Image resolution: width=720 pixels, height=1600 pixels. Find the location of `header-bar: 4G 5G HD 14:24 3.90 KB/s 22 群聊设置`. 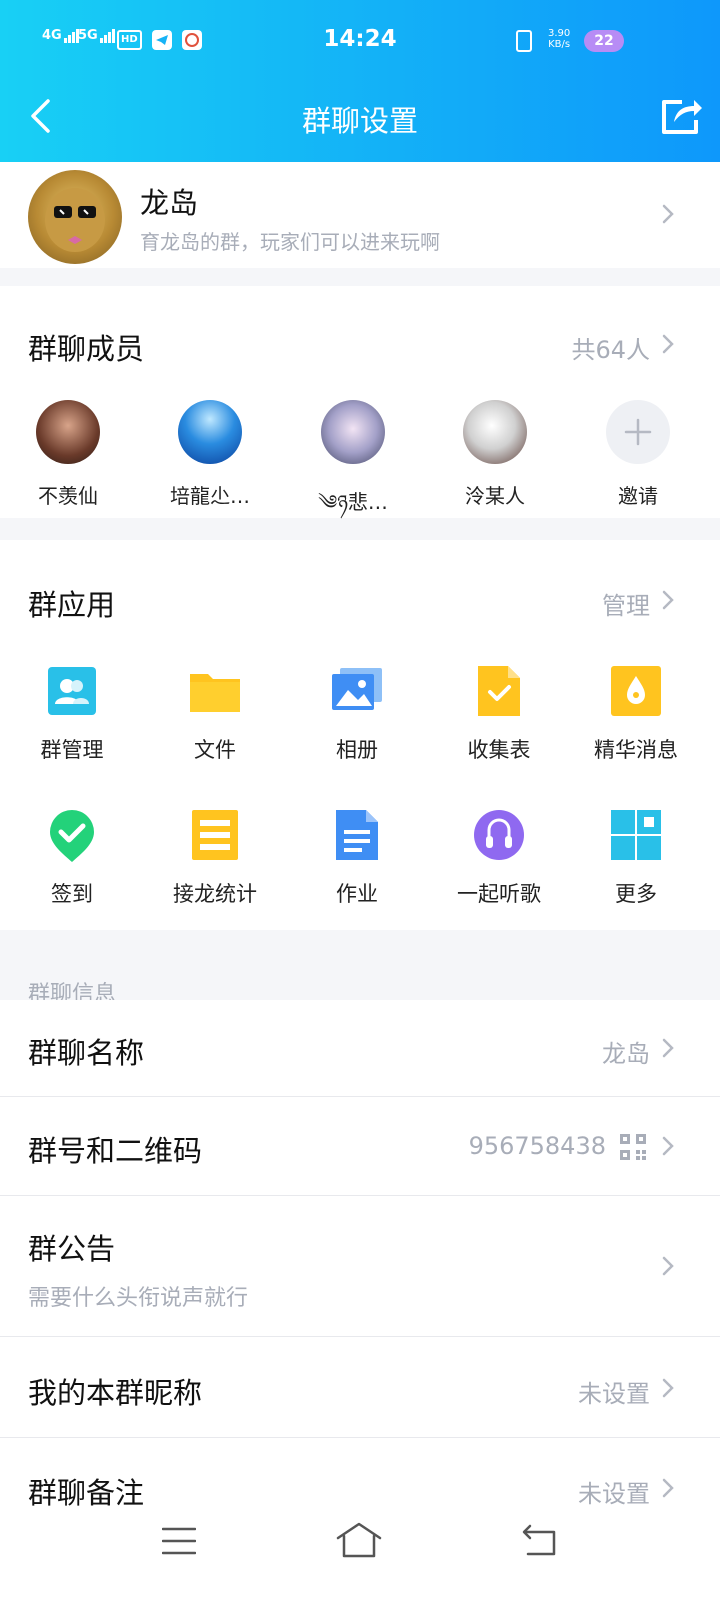

header-bar: 4G 5G HD 14:24 3.90 KB/s 22 群聊设置 is located at coordinates (360, 81).